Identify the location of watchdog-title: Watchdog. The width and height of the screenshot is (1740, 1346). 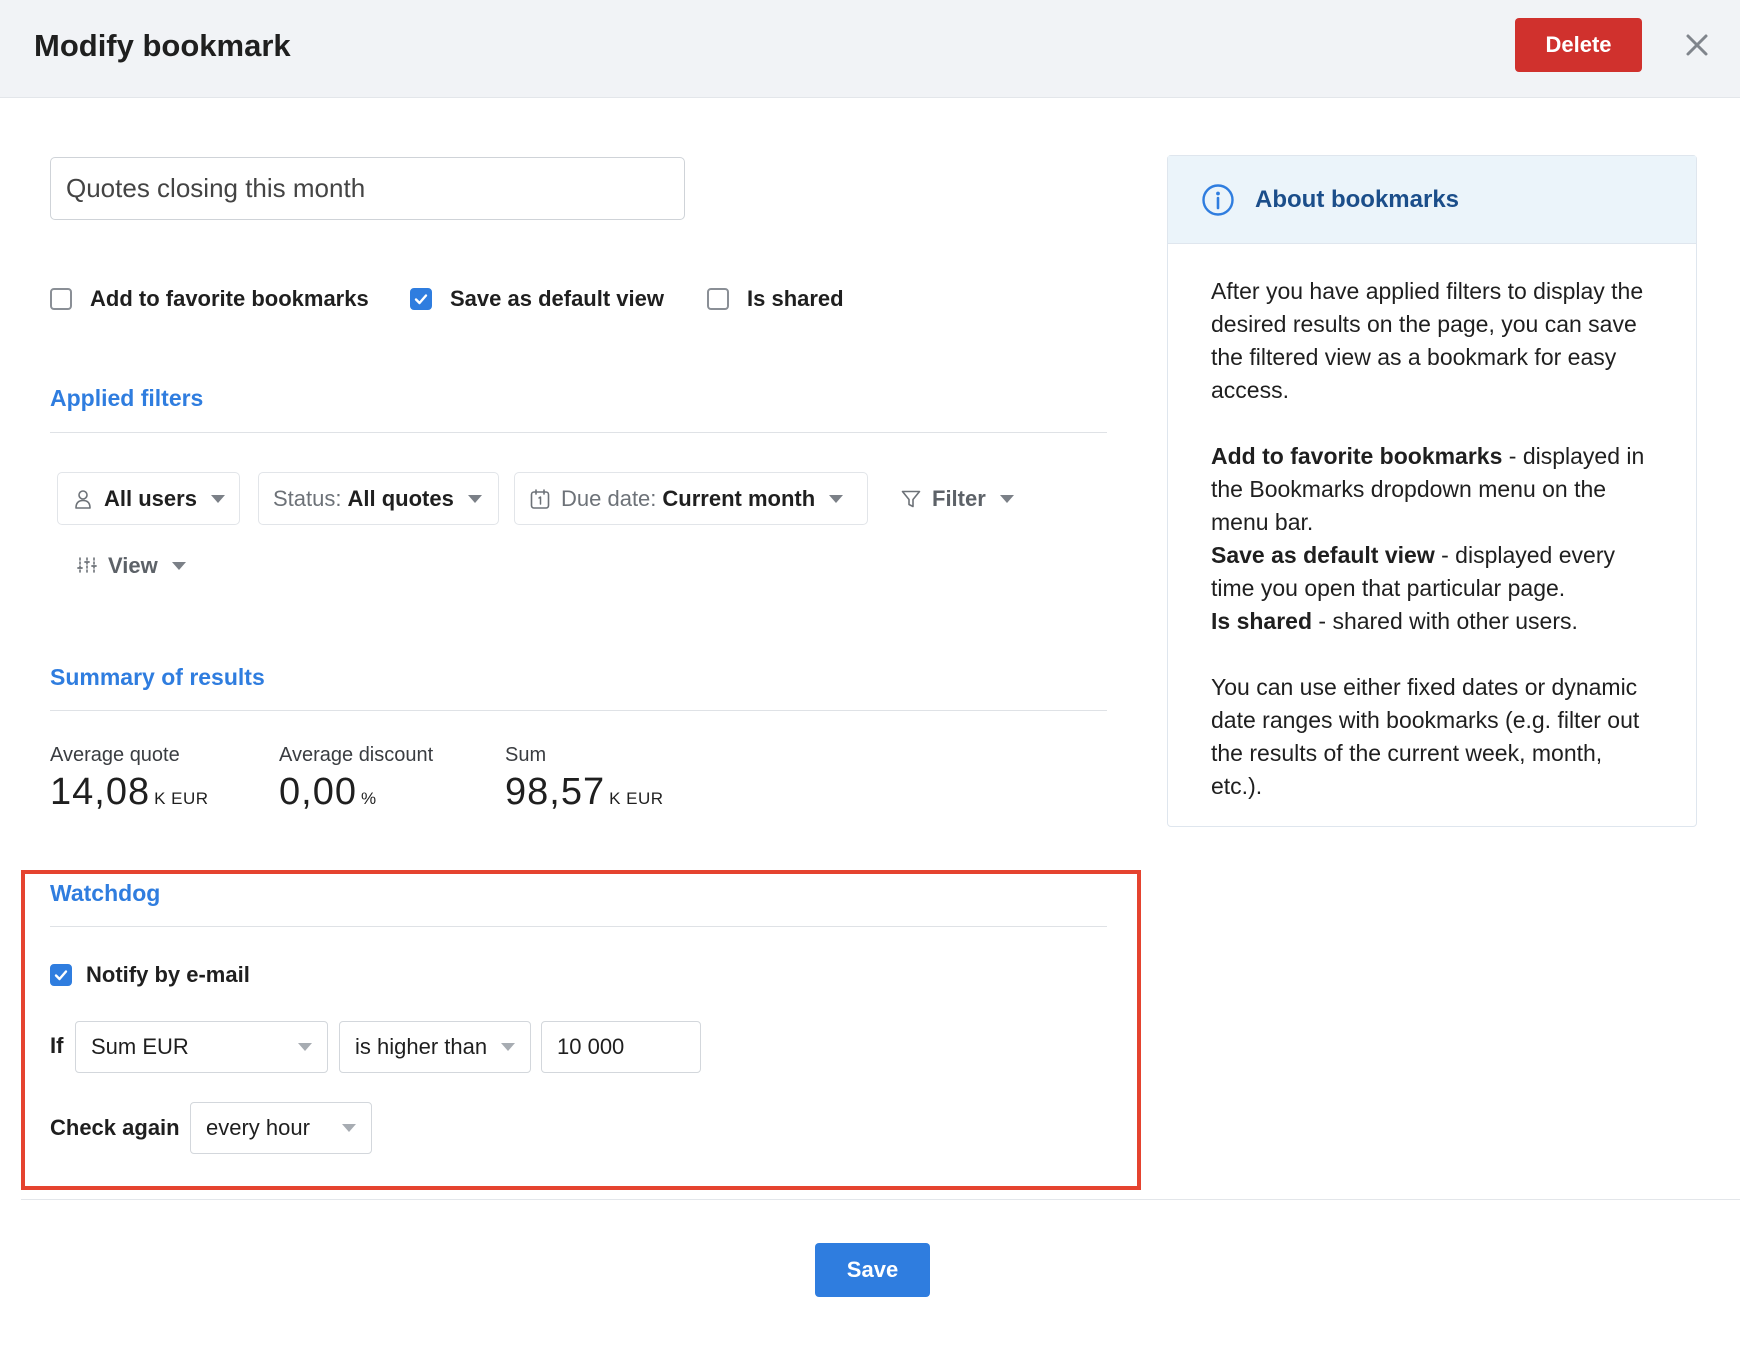
(105, 893).